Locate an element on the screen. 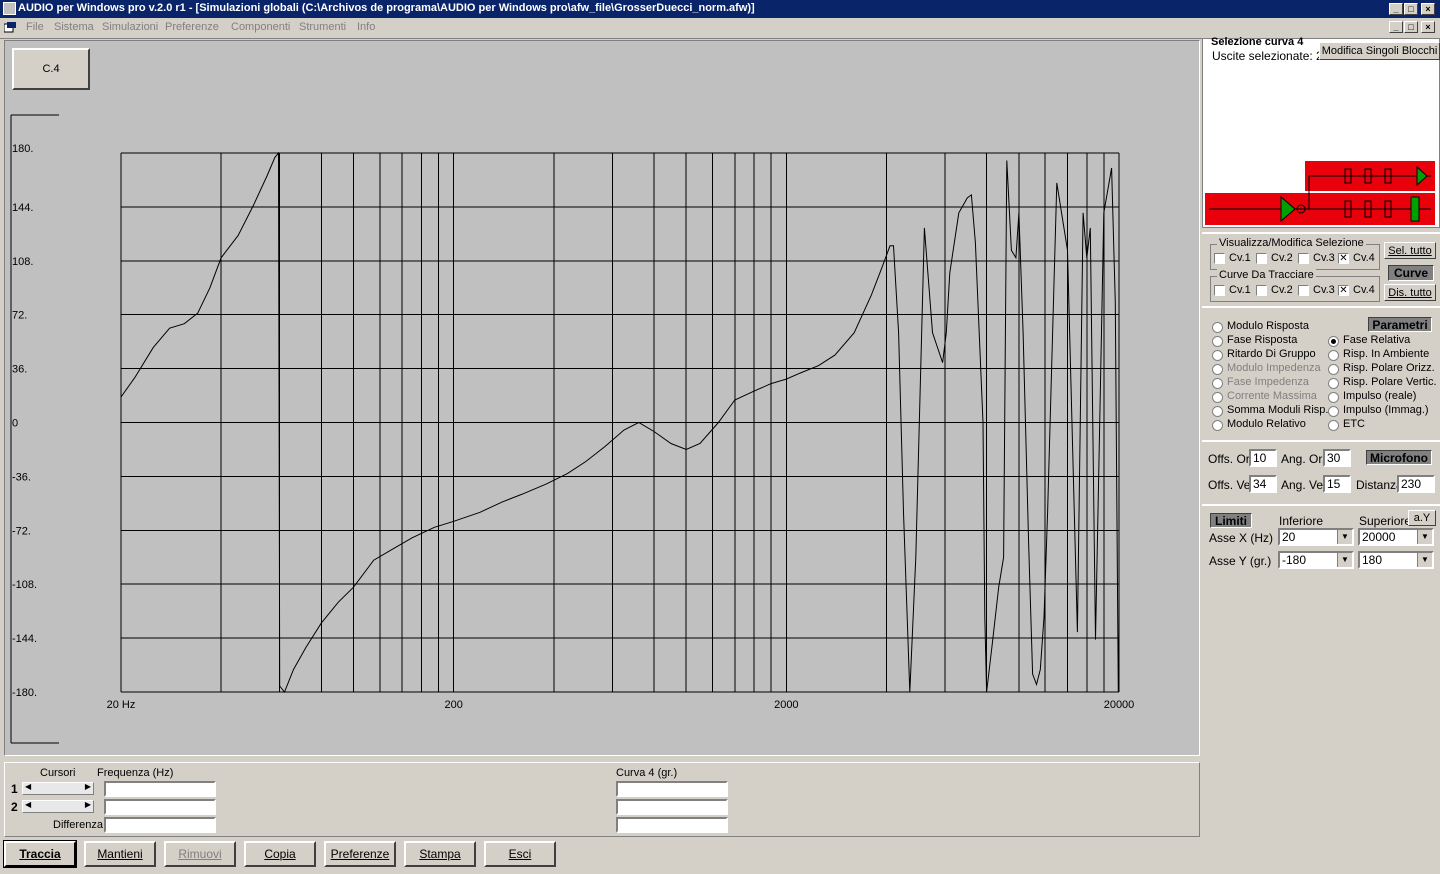 The height and width of the screenshot is (874, 1440). rimuovi-button: Rimuovi is located at coordinates (200, 854).